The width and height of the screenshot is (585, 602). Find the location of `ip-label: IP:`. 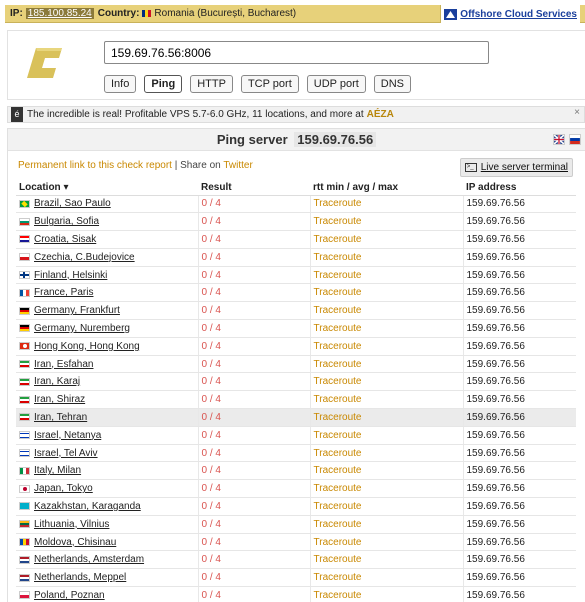

ip-label: IP: is located at coordinates (16, 13).